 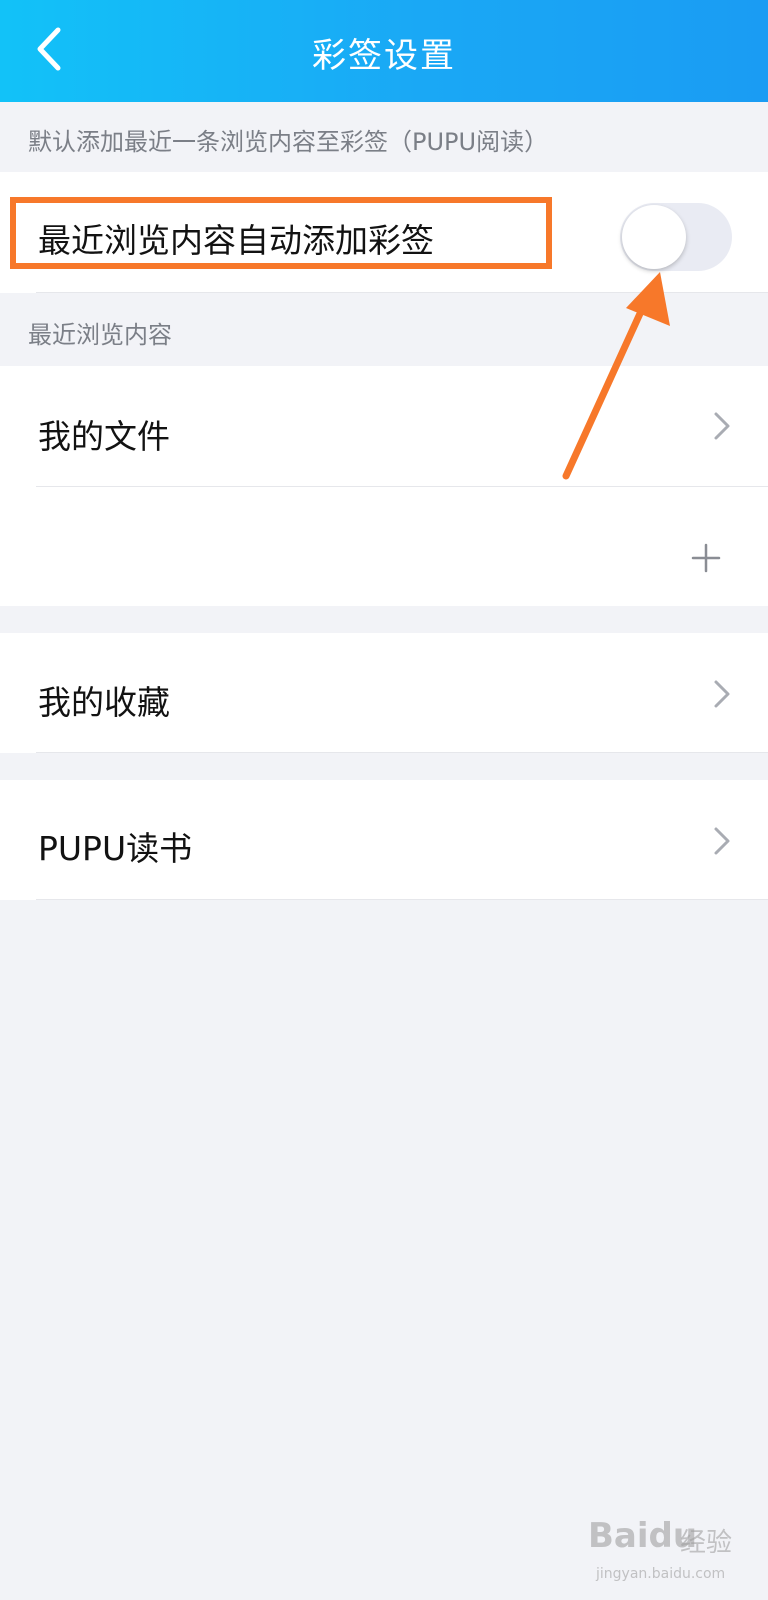 I want to click on favorites-card: 我的收藏, so click(x=384, y=693).